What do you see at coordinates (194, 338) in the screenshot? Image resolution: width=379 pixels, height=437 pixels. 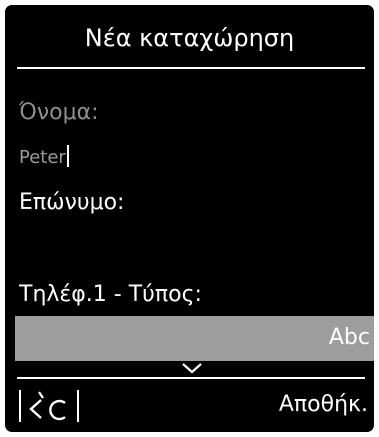 I see `phone1-type-selector: Abc` at bounding box center [194, 338].